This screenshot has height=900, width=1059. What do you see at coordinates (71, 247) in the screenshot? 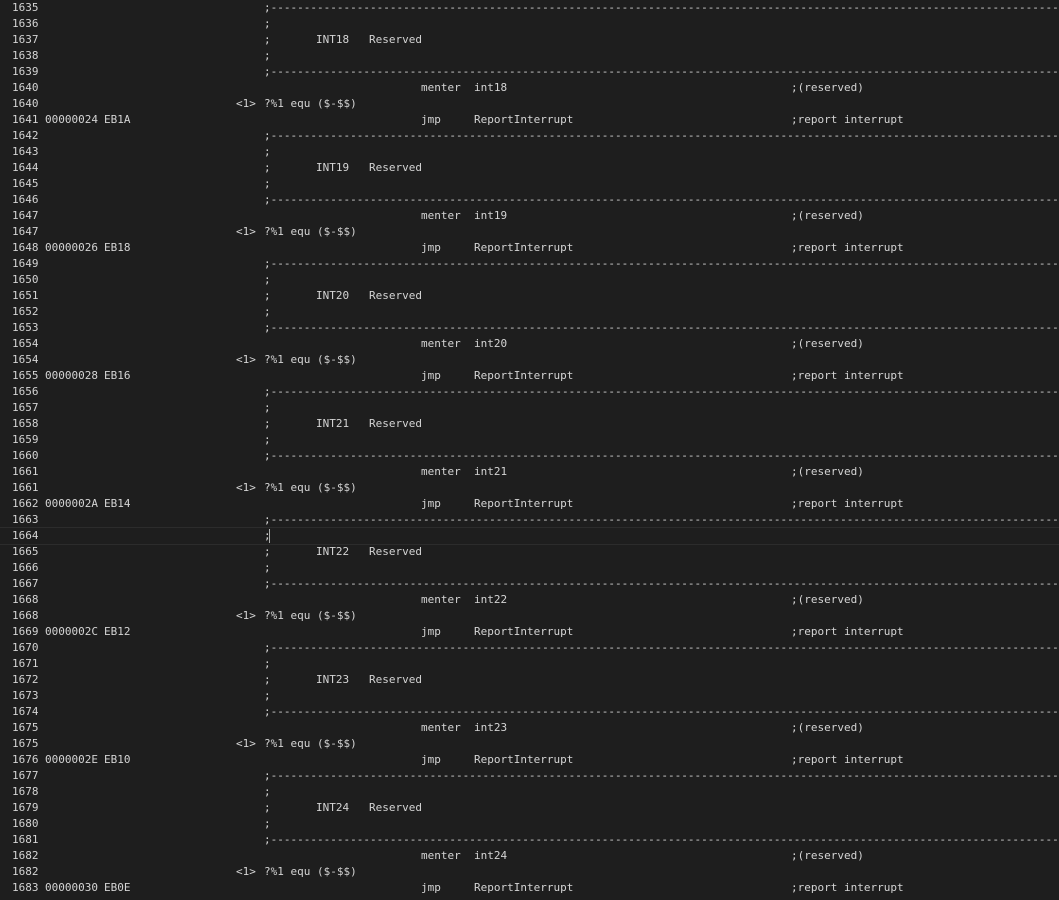
I see `address-offset: 00000026` at bounding box center [71, 247].